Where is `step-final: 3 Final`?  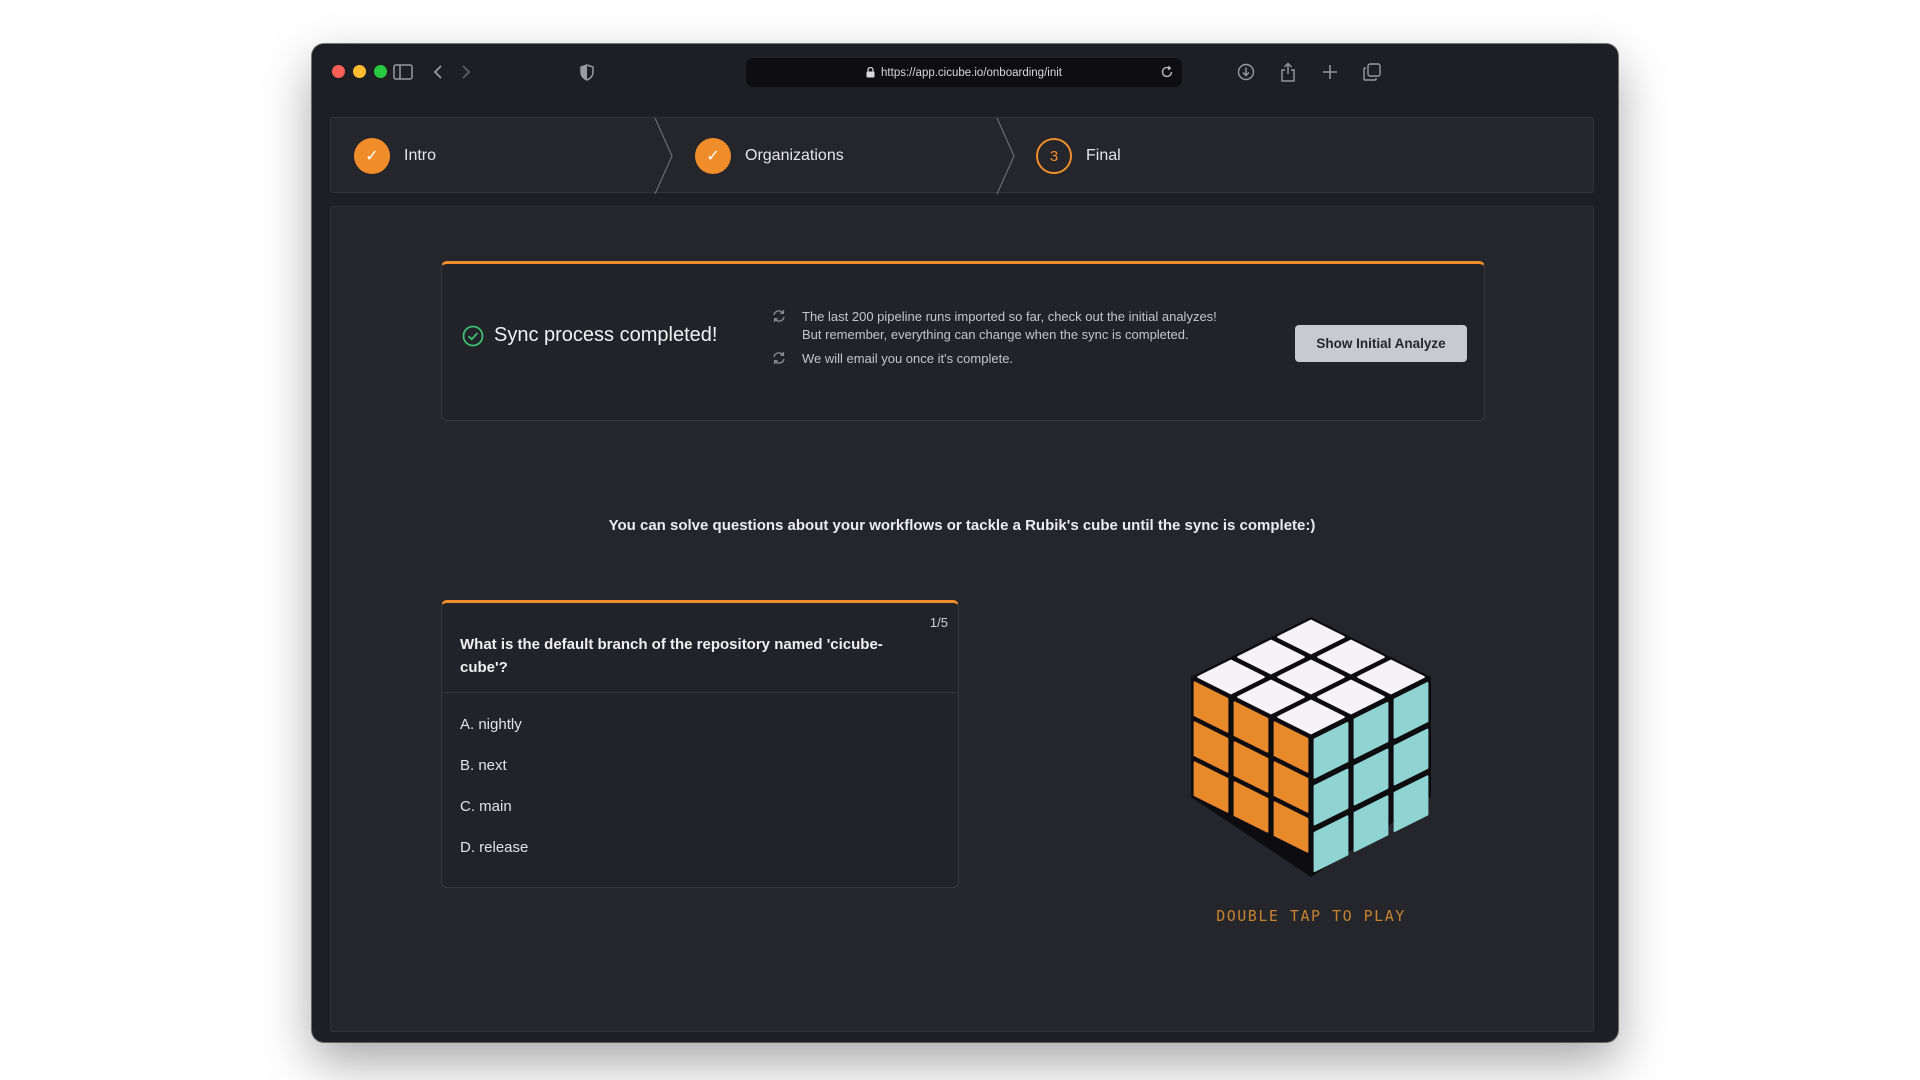
step-final: 3 Final is located at coordinates (1078, 156).